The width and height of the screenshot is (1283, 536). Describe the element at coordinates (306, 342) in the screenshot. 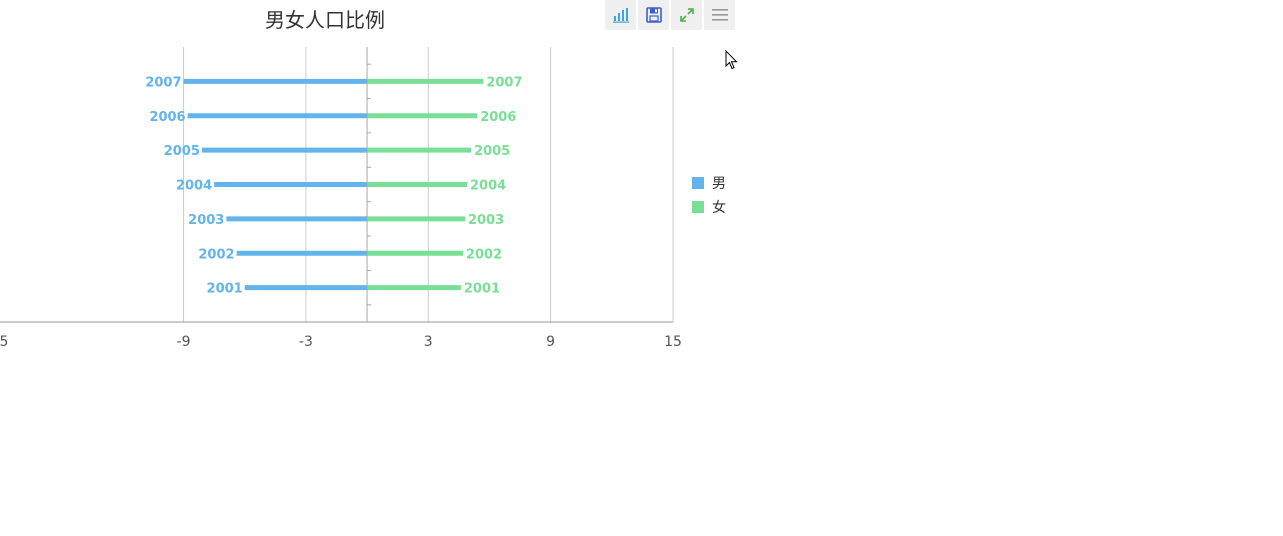

I see `x-tick-label: -3` at that location.